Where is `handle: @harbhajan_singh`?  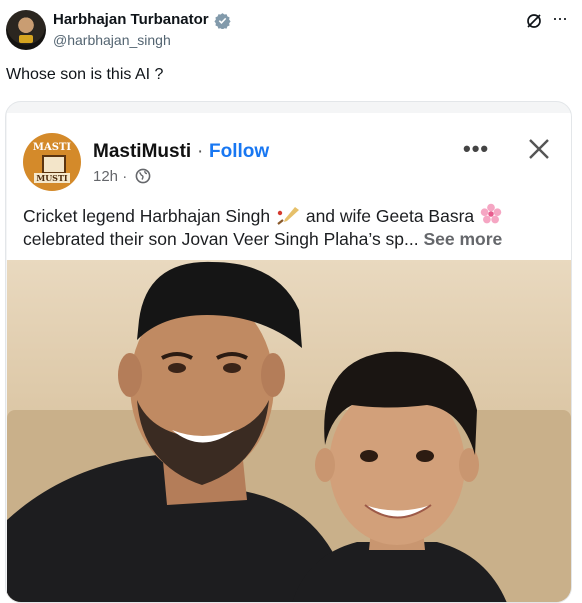
handle: @harbhajan_singh is located at coordinates (112, 40).